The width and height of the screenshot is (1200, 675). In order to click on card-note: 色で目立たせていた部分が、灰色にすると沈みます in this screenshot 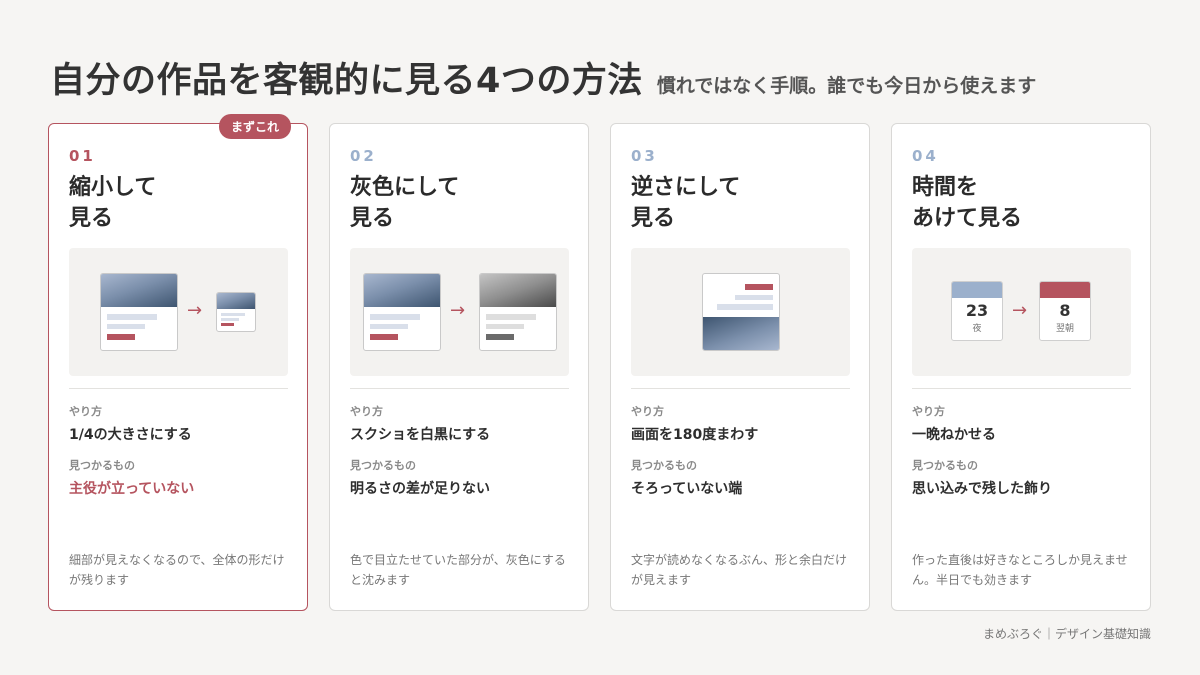, I will do `click(458, 570)`.